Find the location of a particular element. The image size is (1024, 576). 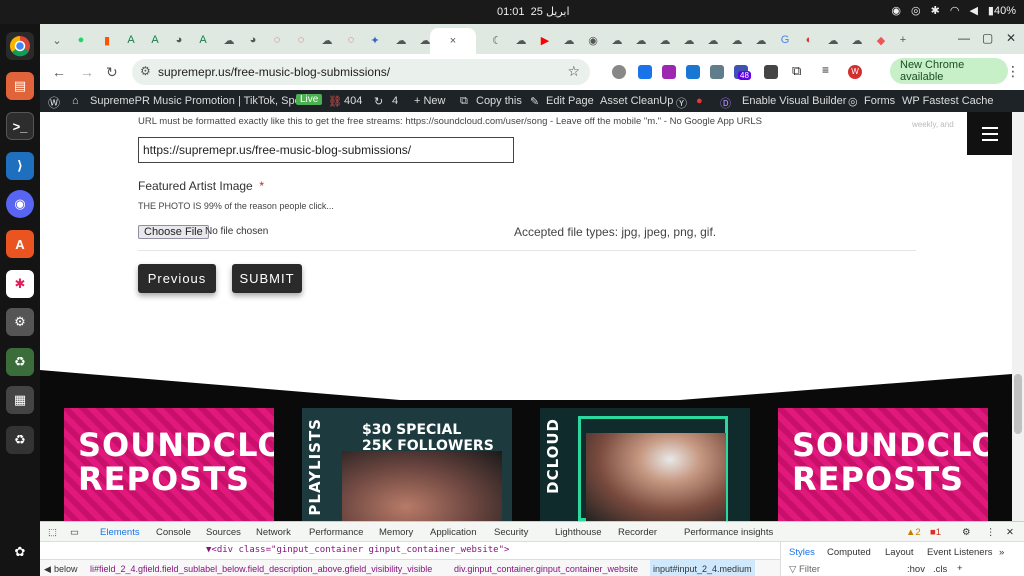

edit-pencil-icon: ✎ is located at coordinates (534, 101).